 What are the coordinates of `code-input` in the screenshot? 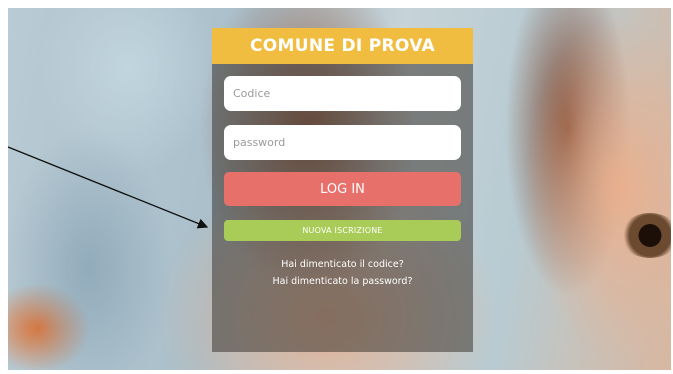 It's located at (342, 93).